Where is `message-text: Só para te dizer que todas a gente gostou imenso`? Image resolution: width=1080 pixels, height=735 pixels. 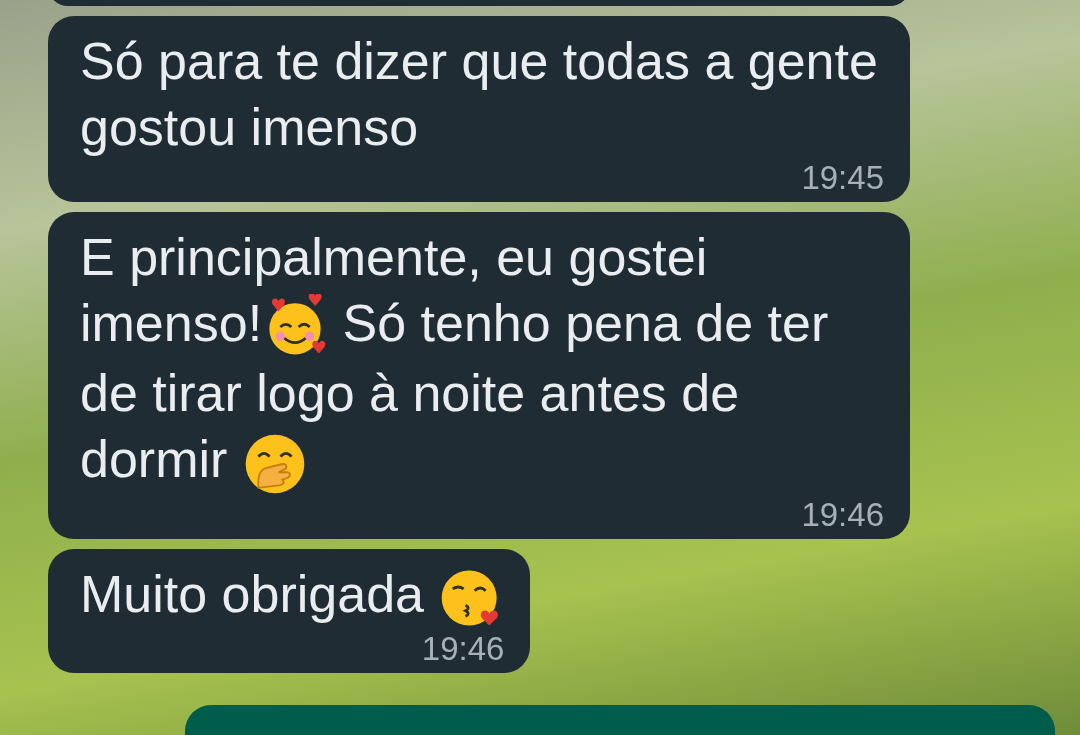 message-text: Só para te dizer que todas a gente gostou imenso is located at coordinates (479, 94).